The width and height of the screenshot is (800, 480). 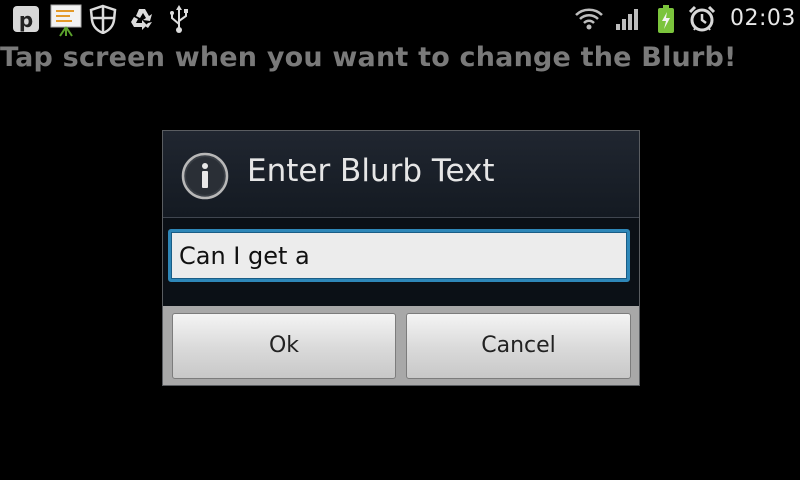 What do you see at coordinates (518, 346) in the screenshot?
I see `cancel-button: Cancel` at bounding box center [518, 346].